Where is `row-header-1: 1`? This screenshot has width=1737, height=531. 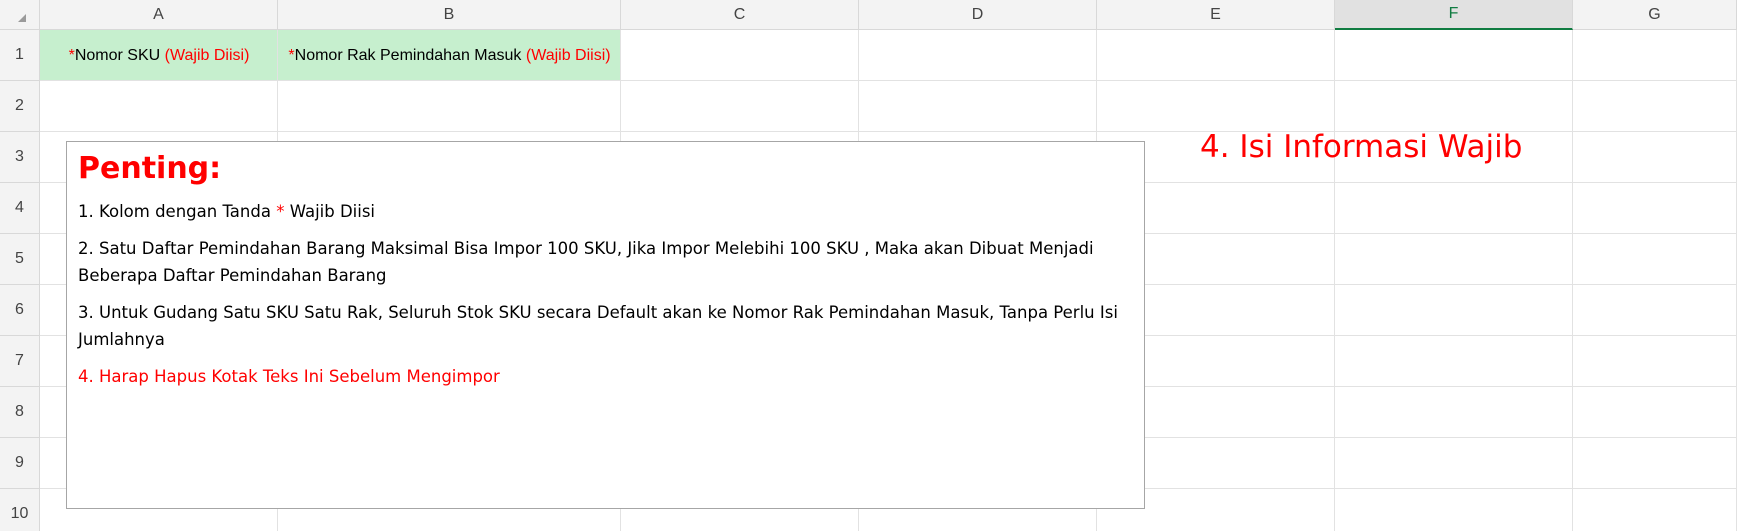
row-header-1: 1 is located at coordinates (20, 55).